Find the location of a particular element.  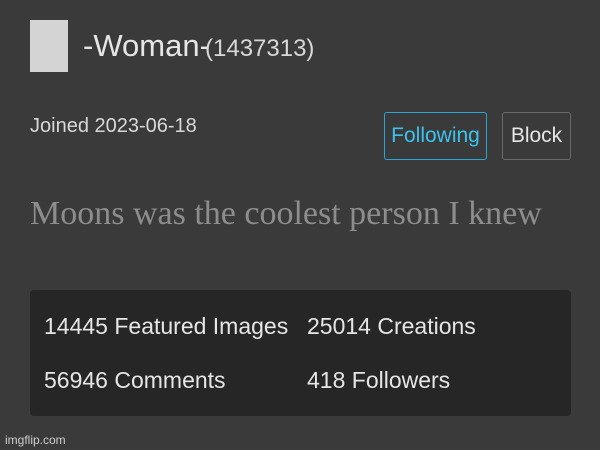

stat-followers: 418 Followers is located at coordinates (378, 380).